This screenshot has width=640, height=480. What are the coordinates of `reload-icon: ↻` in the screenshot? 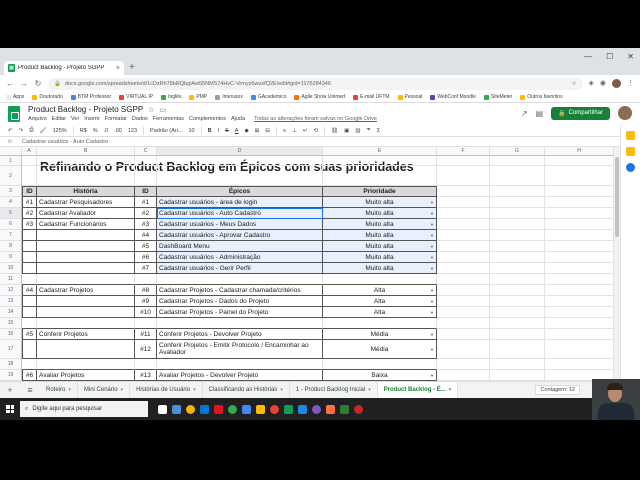 It's located at (38, 83).